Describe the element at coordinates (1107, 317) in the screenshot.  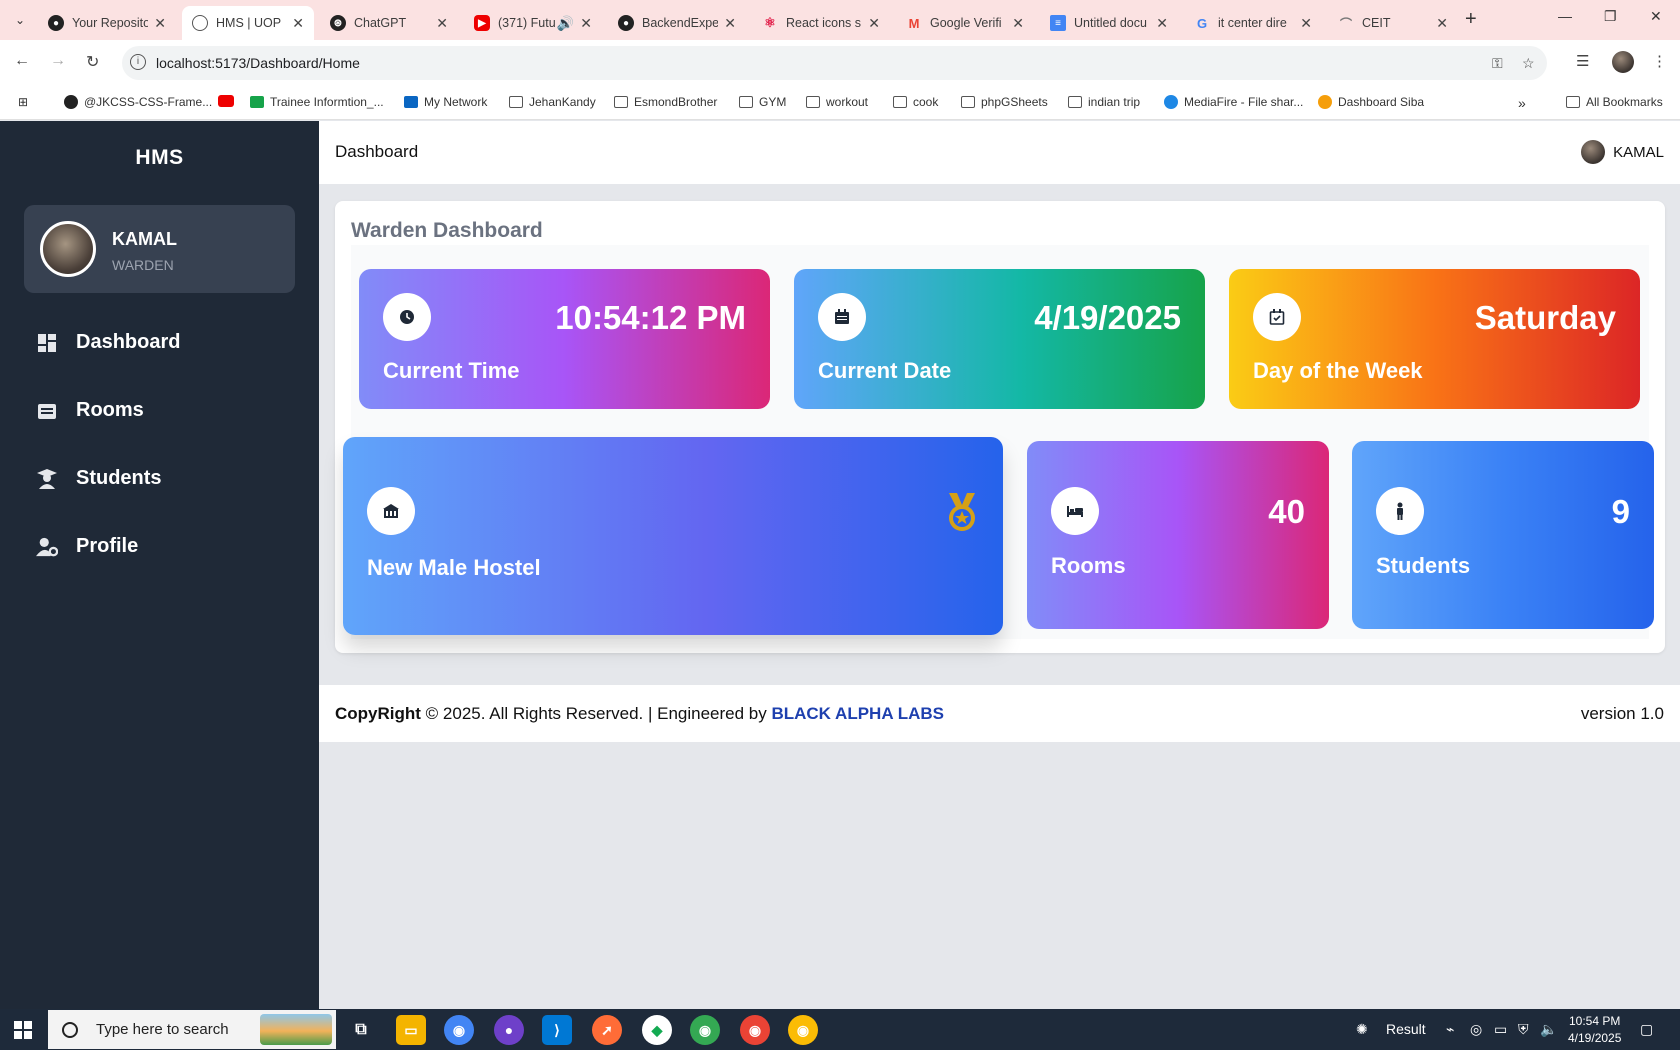
I see `current-date-value: 4/19/2025` at that location.